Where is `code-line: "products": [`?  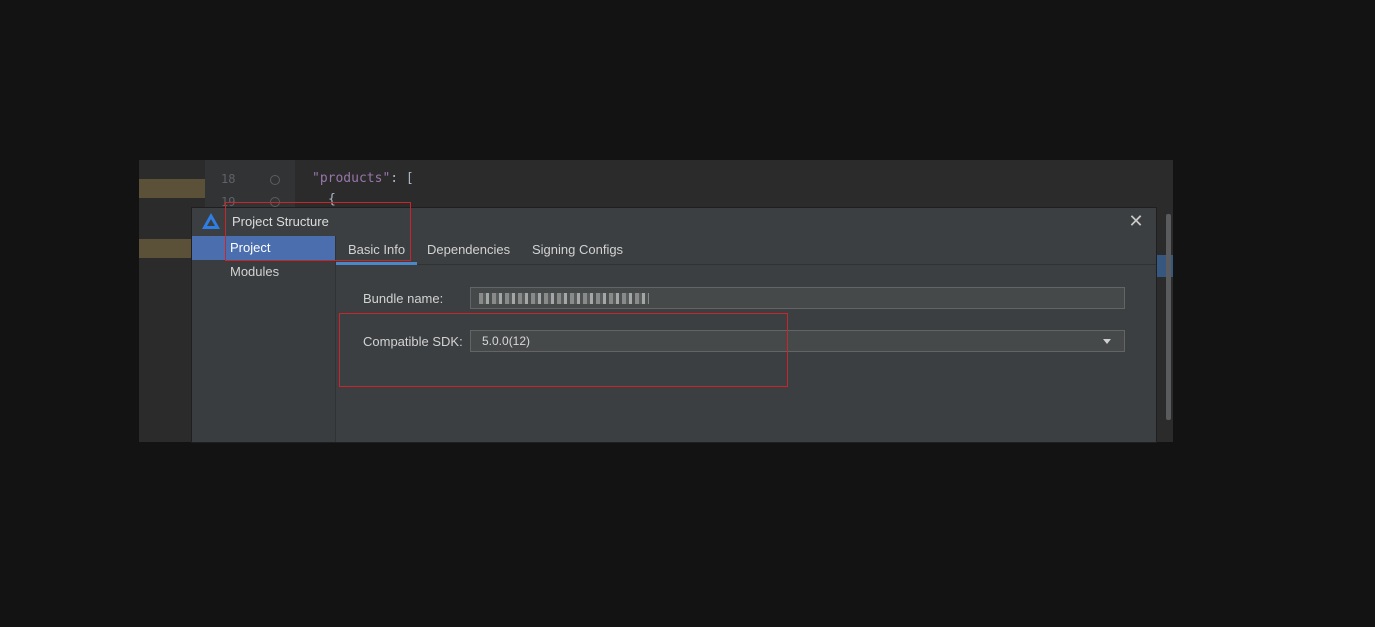
code-line: "products": [ is located at coordinates (363, 178).